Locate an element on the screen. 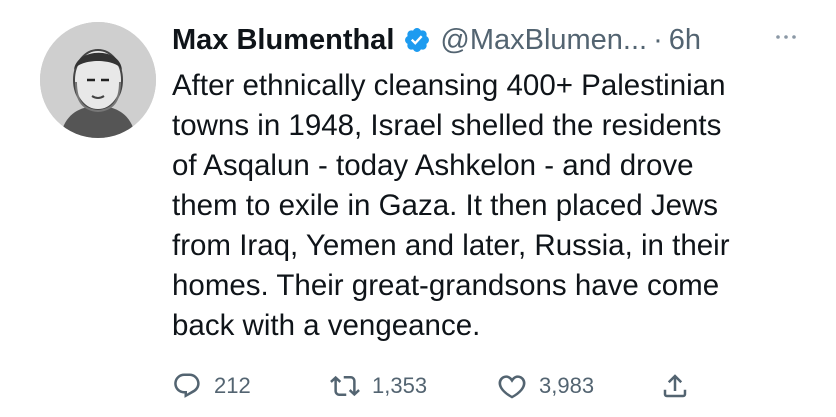  avatar-portrait-icon is located at coordinates (98, 80).